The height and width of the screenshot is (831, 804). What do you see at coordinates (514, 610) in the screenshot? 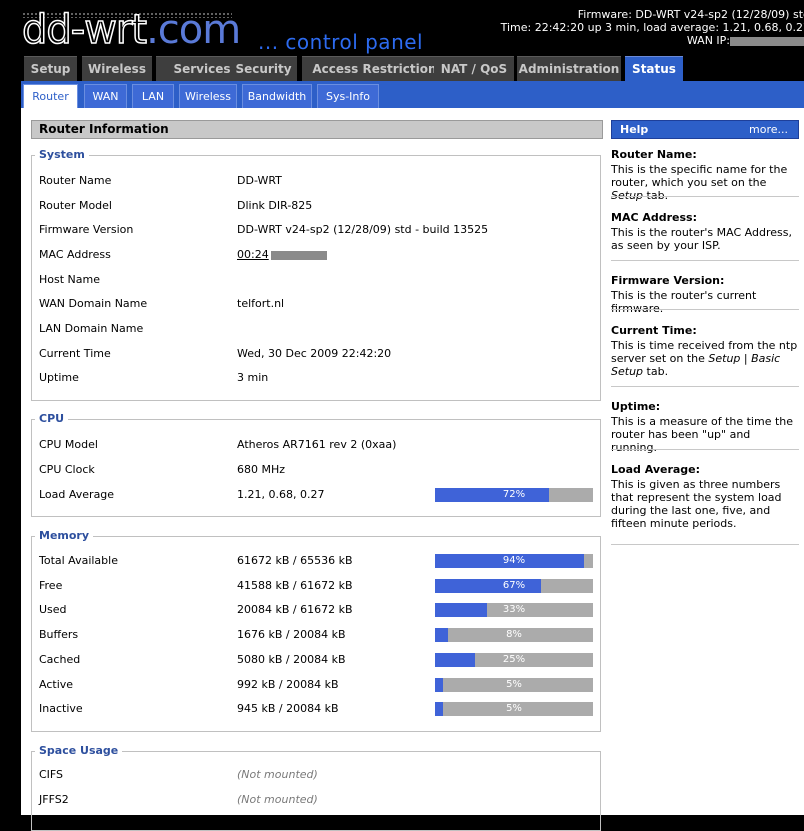
I see `memory-bar: 33%` at bounding box center [514, 610].